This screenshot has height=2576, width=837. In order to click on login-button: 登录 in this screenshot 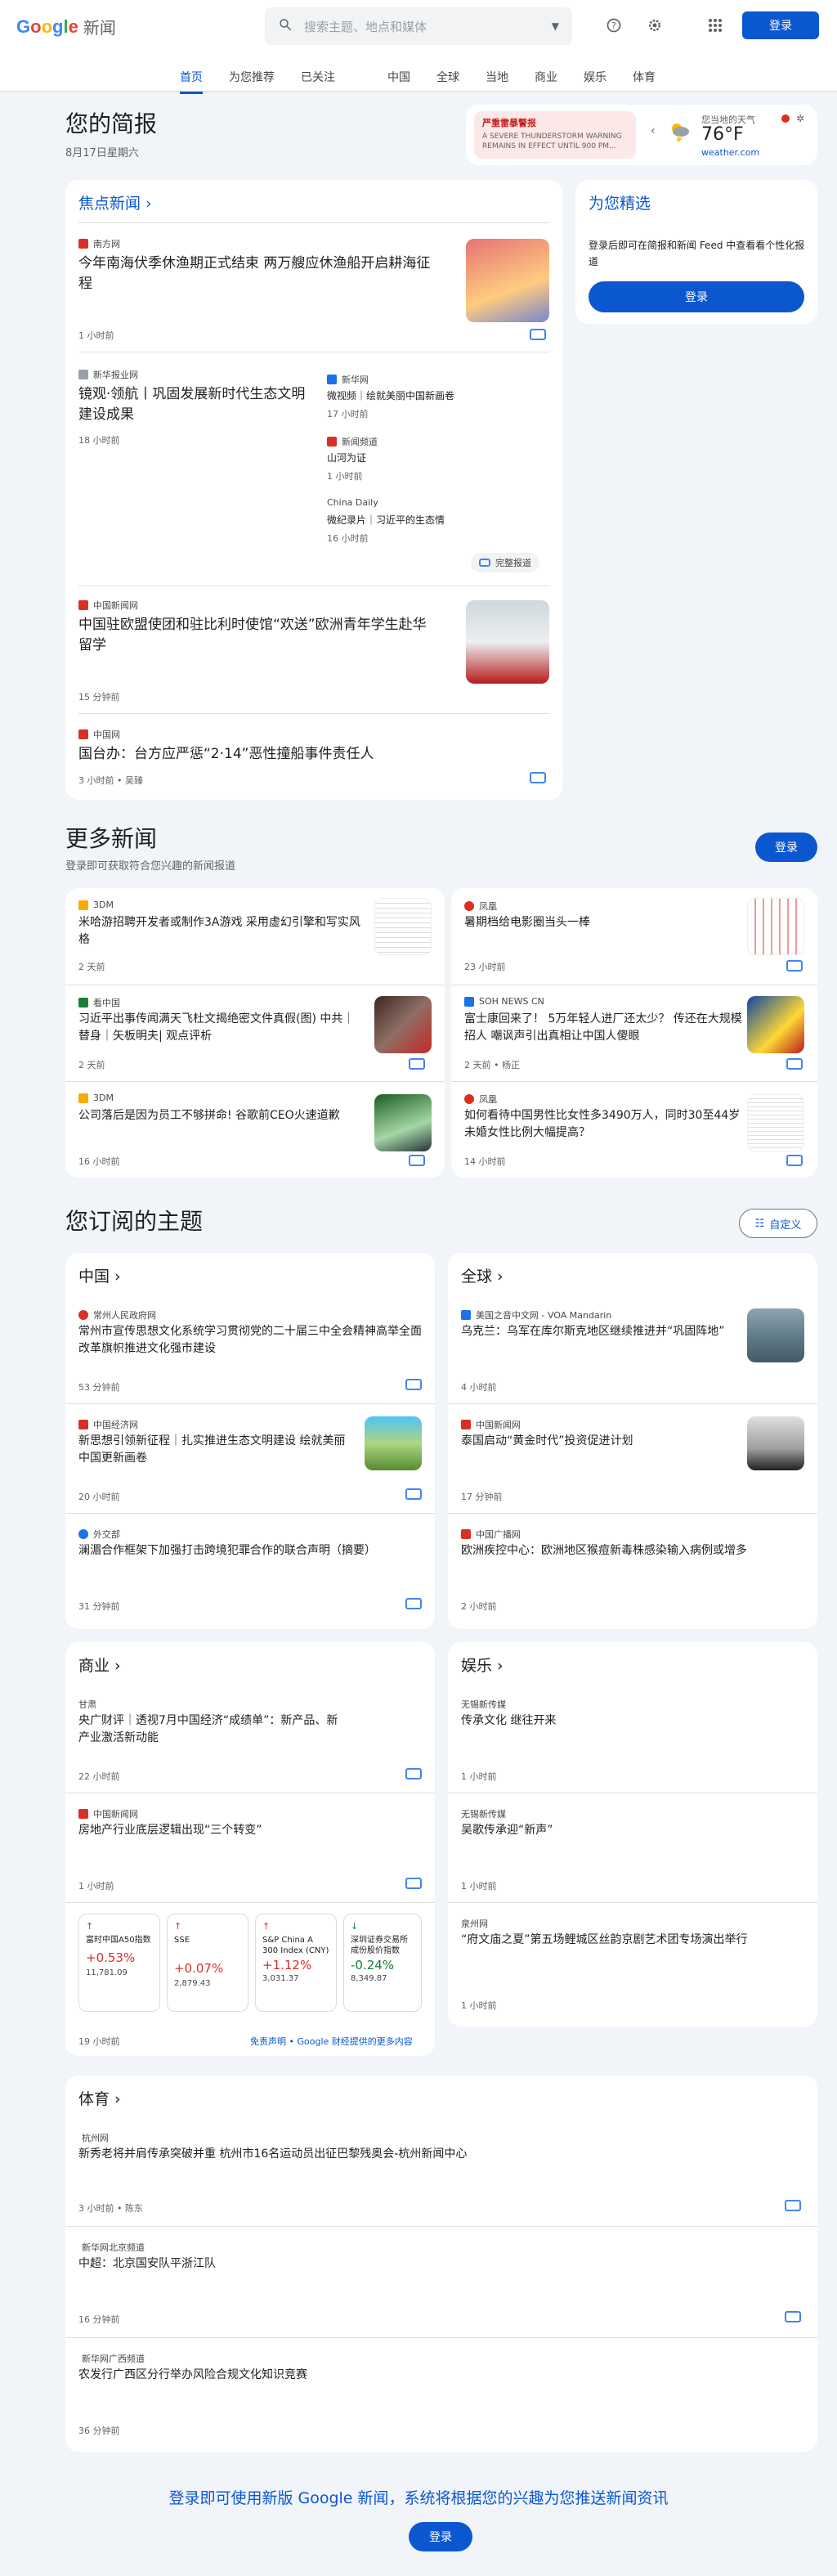, I will do `click(780, 25)`.